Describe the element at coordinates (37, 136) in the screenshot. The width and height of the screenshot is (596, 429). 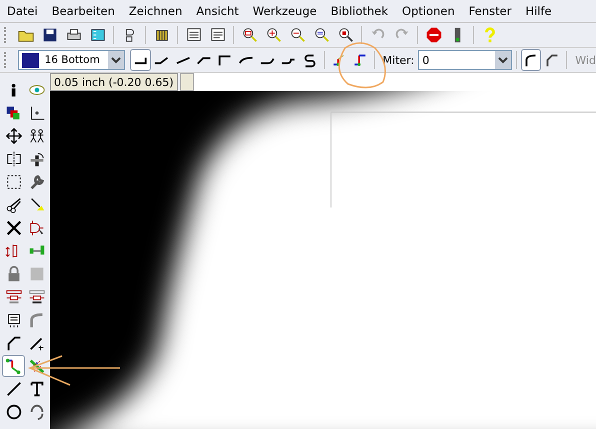
I see `figures-icon` at that location.